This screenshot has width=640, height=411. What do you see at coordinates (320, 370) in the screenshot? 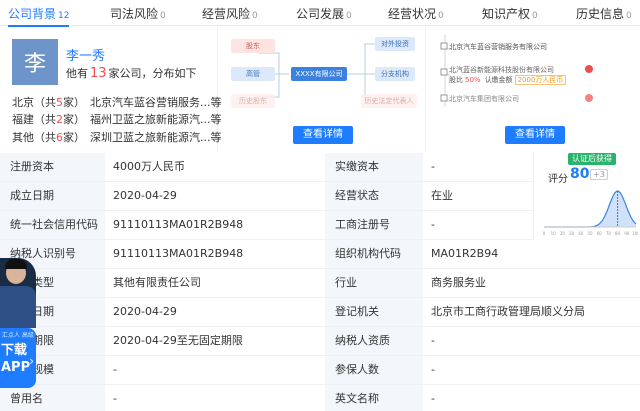
I see `table-row: 人员规模 - 参保人数 -` at bounding box center [320, 370].